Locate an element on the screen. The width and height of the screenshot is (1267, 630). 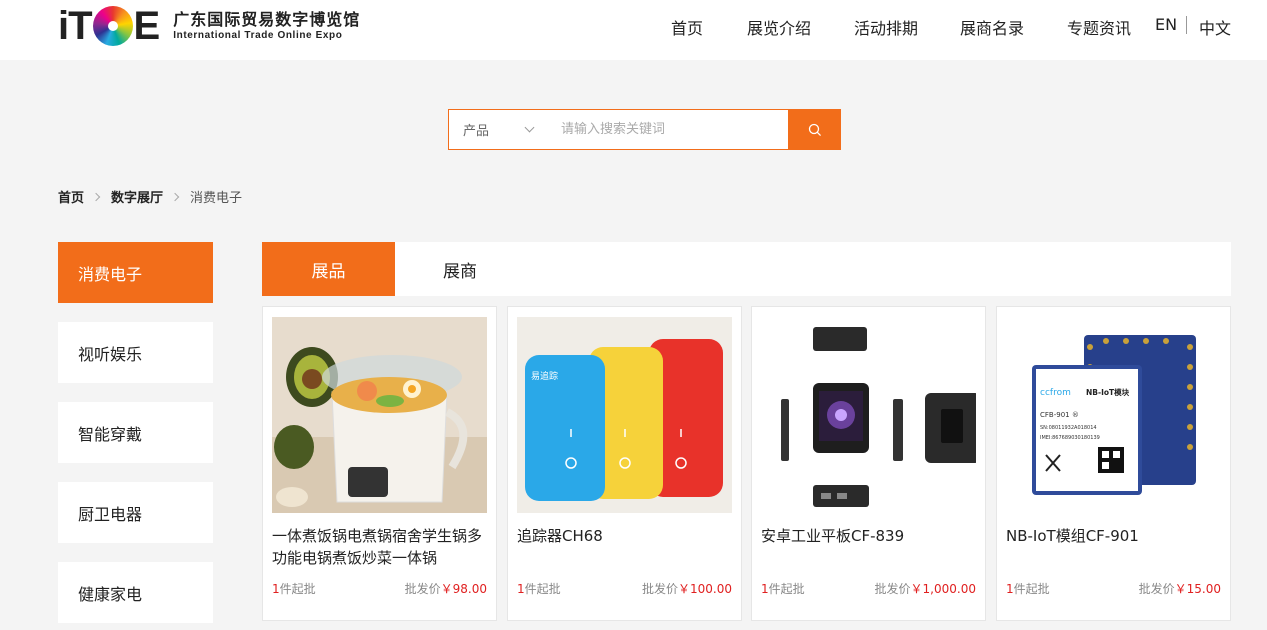
color-wheel-icon is located at coordinates (112, 26).